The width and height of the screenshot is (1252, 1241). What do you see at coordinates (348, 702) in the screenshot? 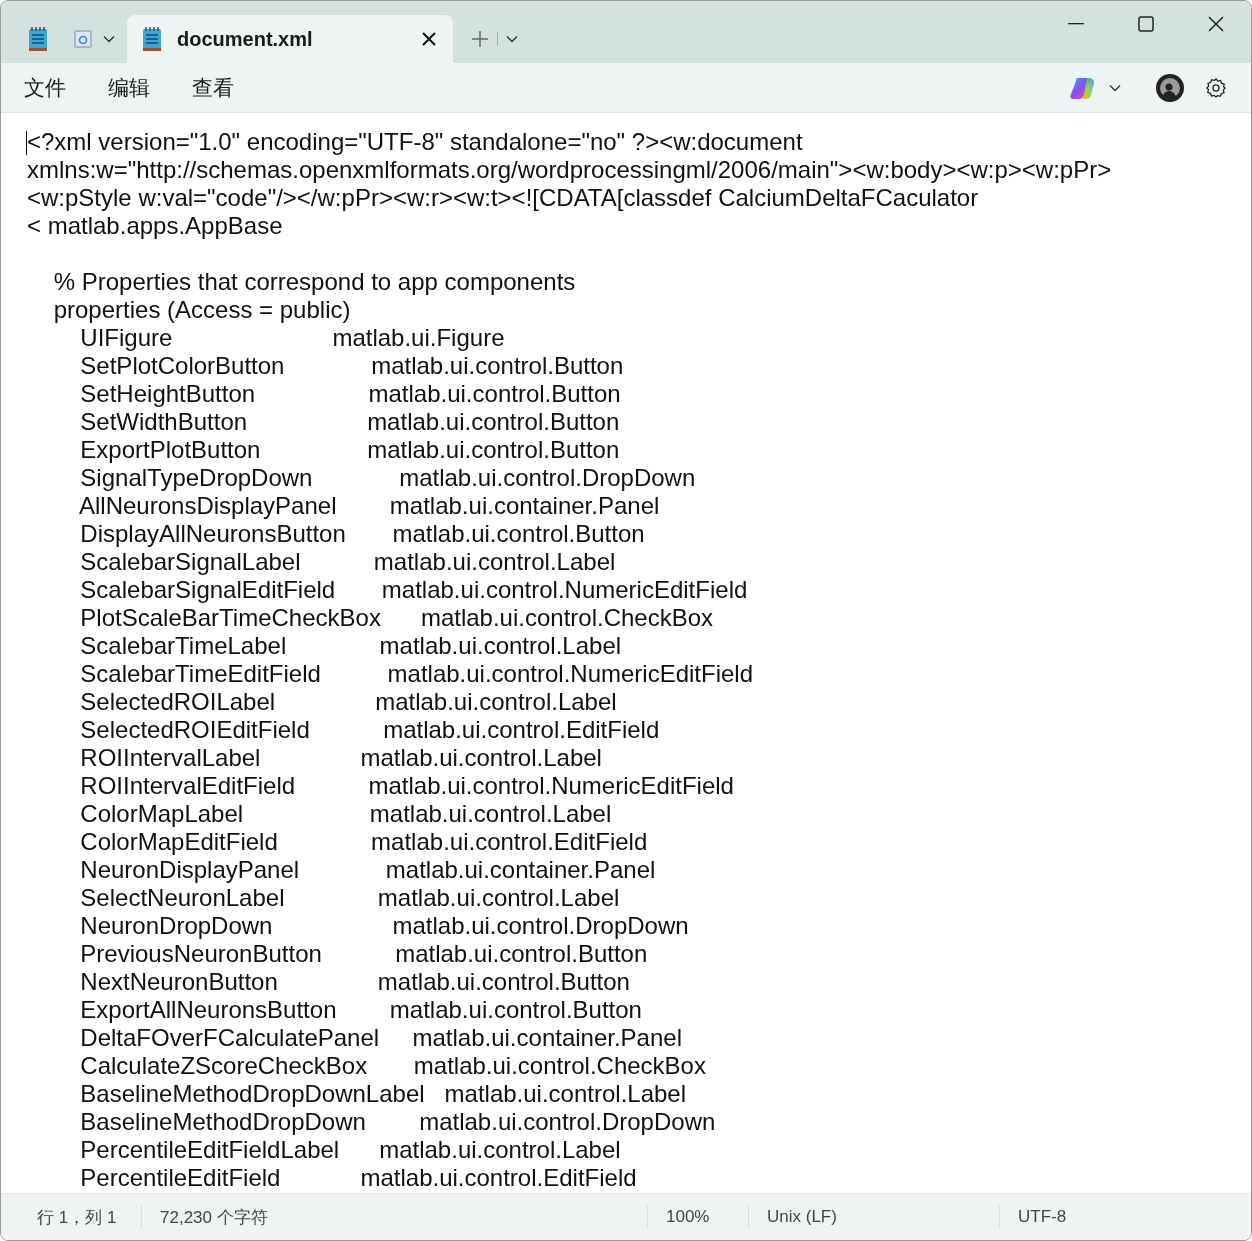
I see `code-line: SelectedROILabel matlab.ui.control.Label` at bounding box center [348, 702].